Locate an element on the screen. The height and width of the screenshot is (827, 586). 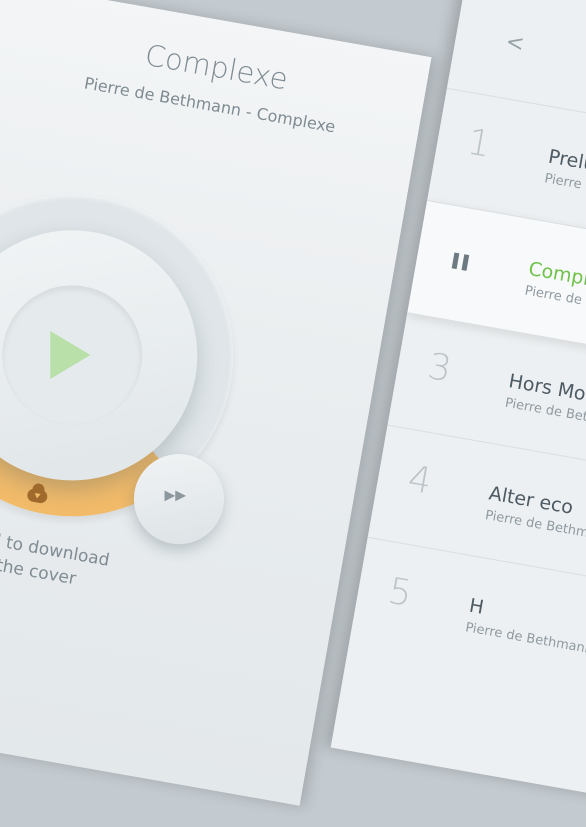
pause-icon is located at coordinates (460, 261).